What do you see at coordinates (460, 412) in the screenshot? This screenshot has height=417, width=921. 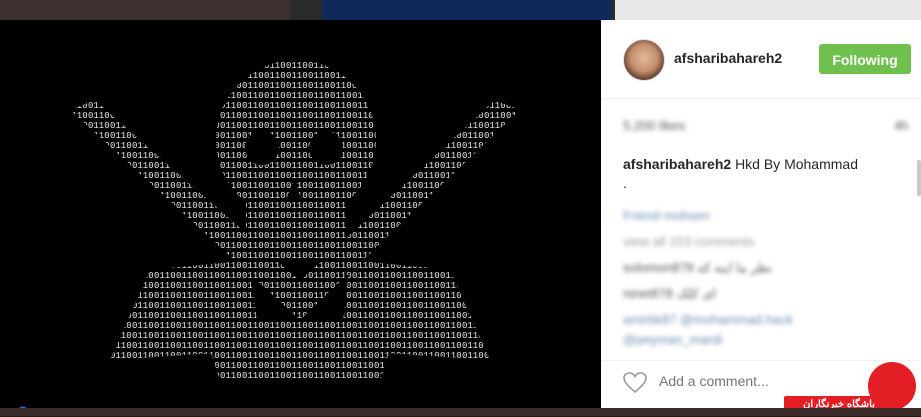 I see `background-feed-strip-bottom` at bounding box center [460, 412].